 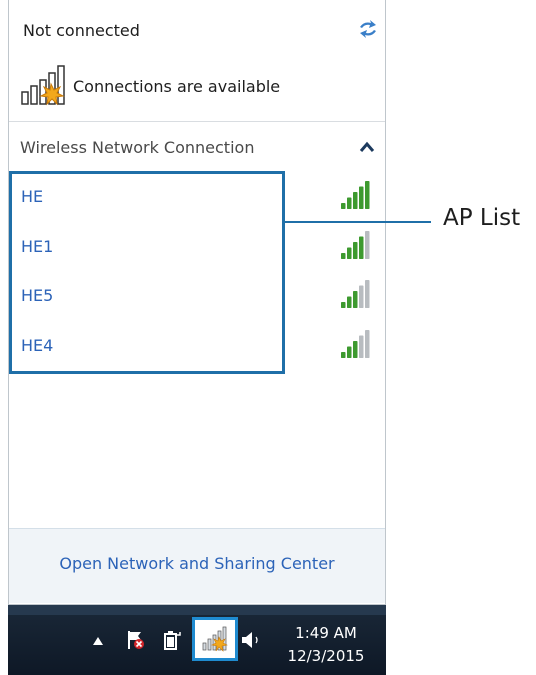 I want to click on network-name: HE1, so click(x=37, y=246).